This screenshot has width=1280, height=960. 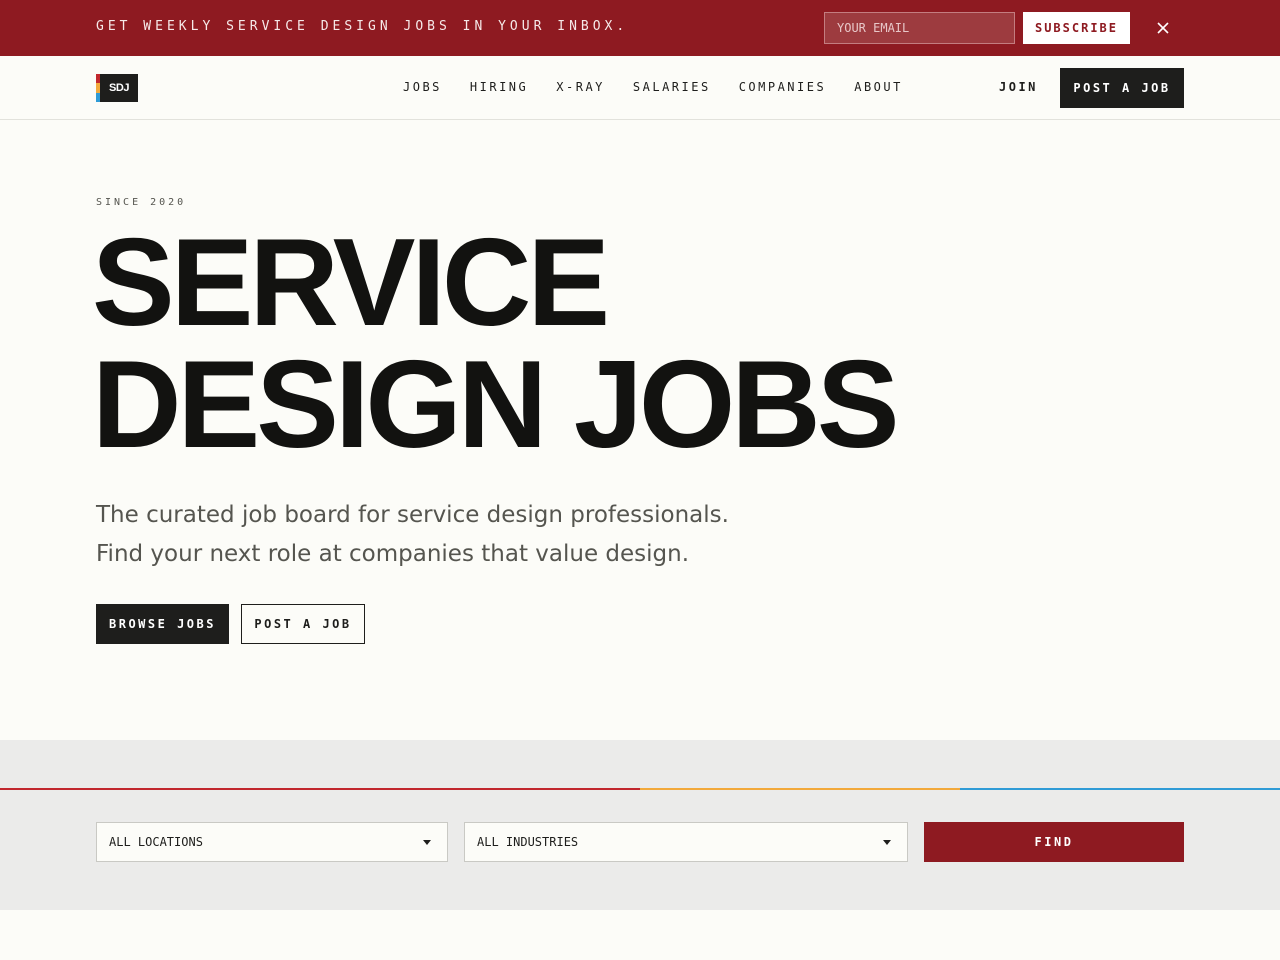 I want to click on logo-text: SDJ, so click(x=119, y=88).